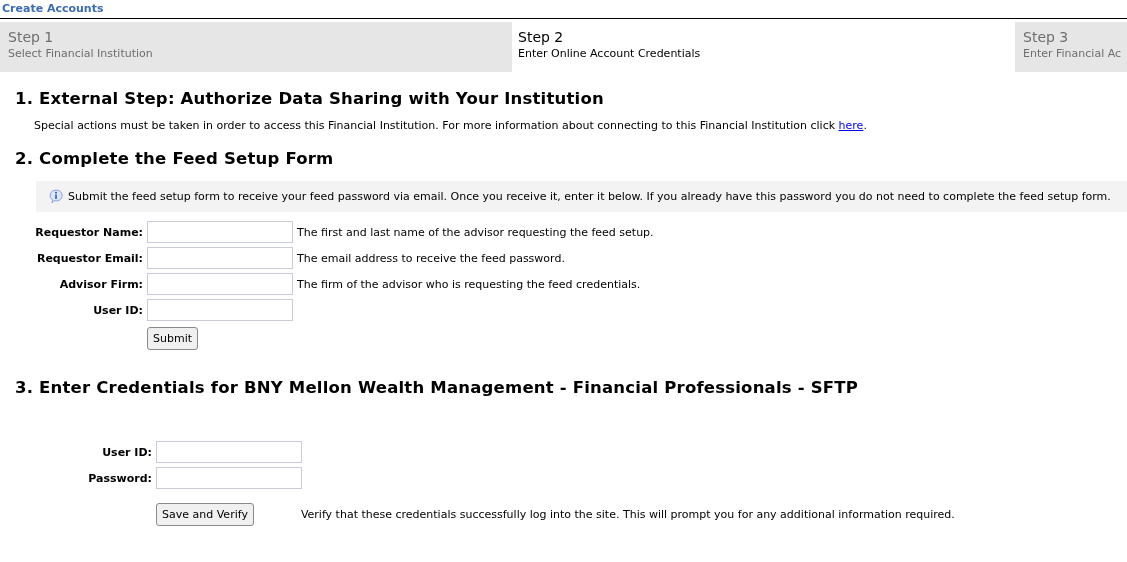 This screenshot has height=562, width=1127. I want to click on section-heading: 2. Complete the Feed Setup Form, so click(175, 158).